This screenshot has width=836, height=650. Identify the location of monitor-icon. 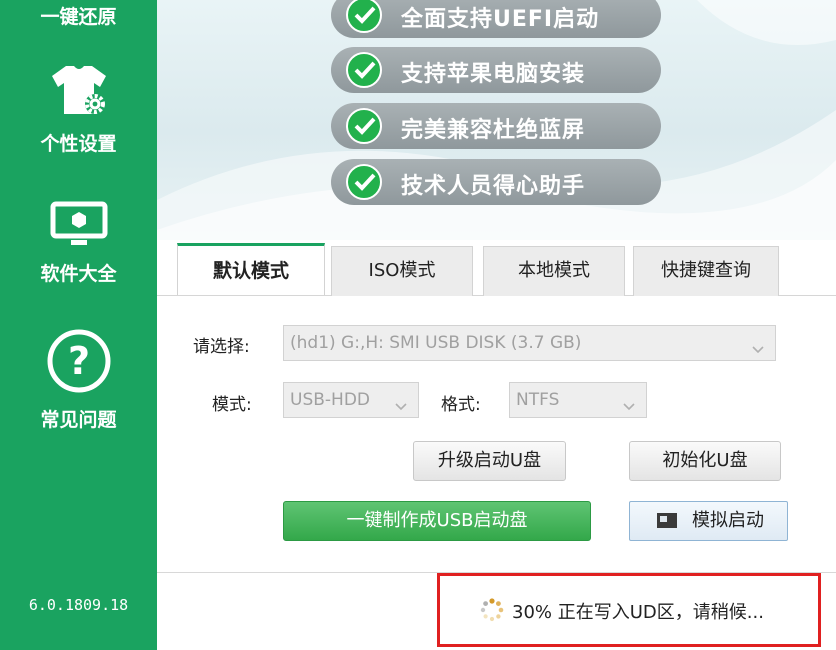
(78, 226).